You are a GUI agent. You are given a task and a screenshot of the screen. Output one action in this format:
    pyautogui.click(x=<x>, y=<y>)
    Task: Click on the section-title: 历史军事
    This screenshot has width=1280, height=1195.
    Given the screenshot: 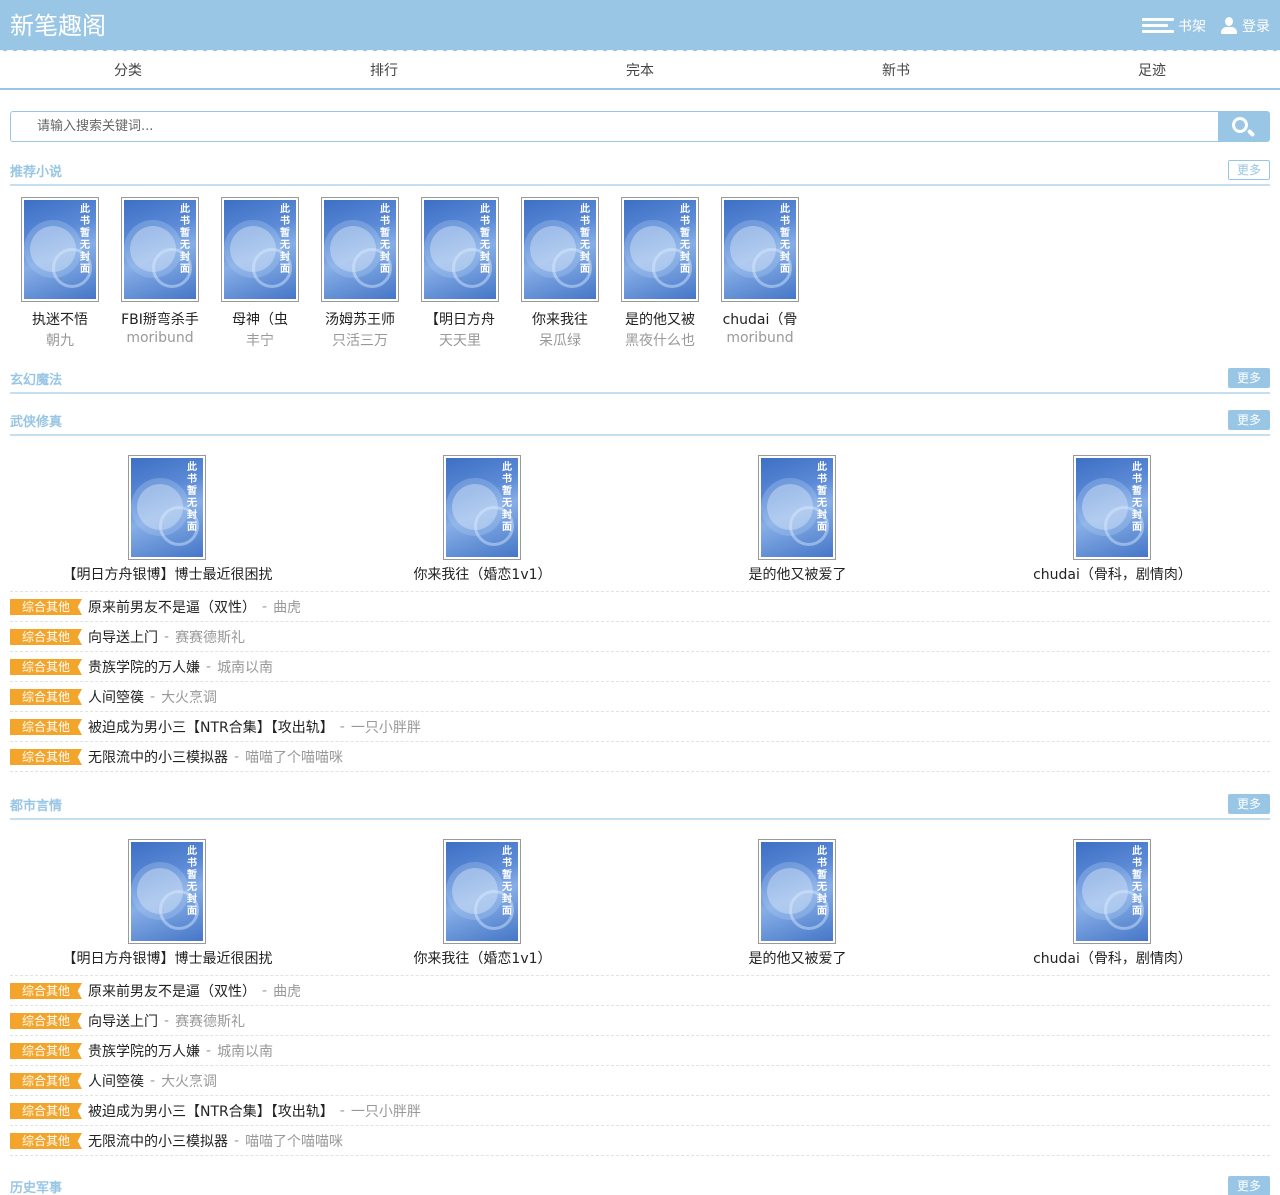 What is the action you would take?
    pyautogui.click(x=36, y=1186)
    